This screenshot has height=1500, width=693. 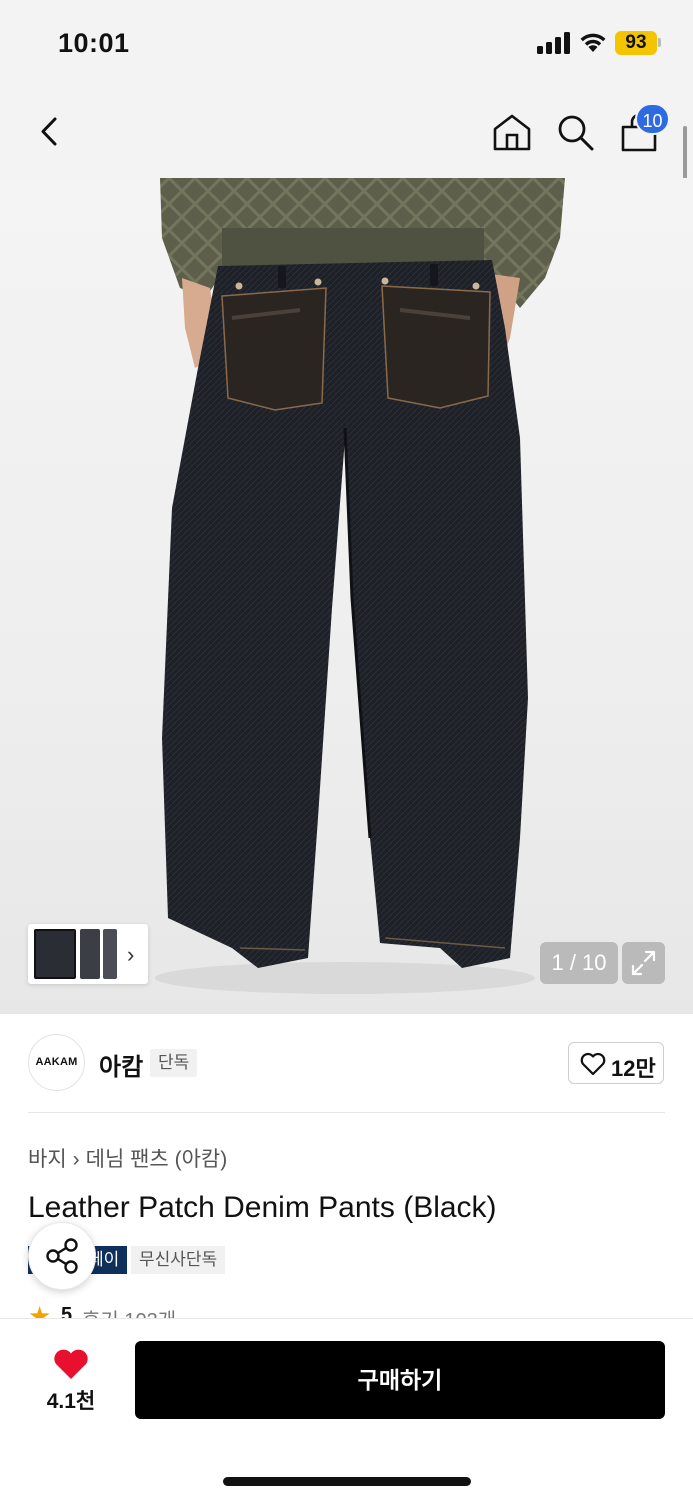 I want to click on heart-filled-icon, so click(x=71, y=1364).